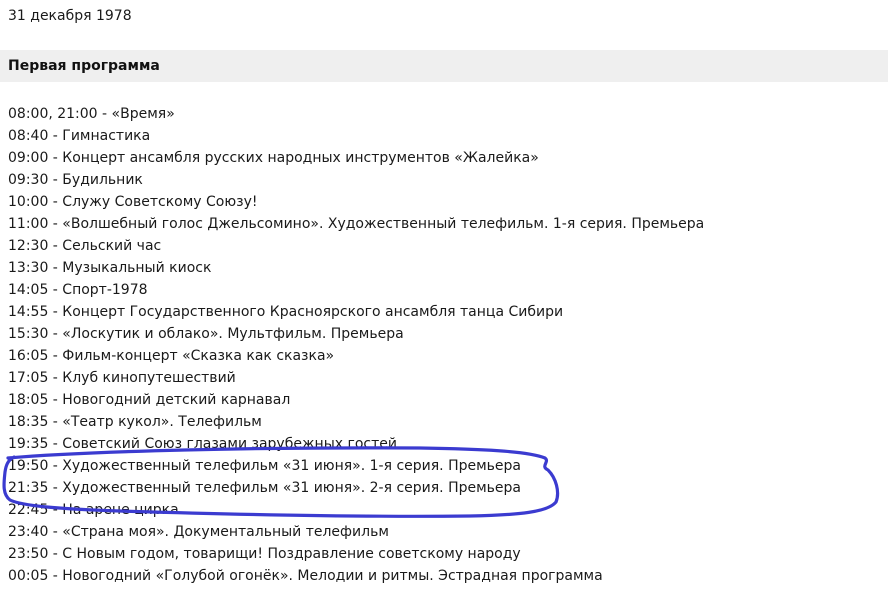 The image size is (888, 598). Describe the element at coordinates (79, 136) in the screenshot. I see `program-item: 08:40 - Гимнастика` at that location.